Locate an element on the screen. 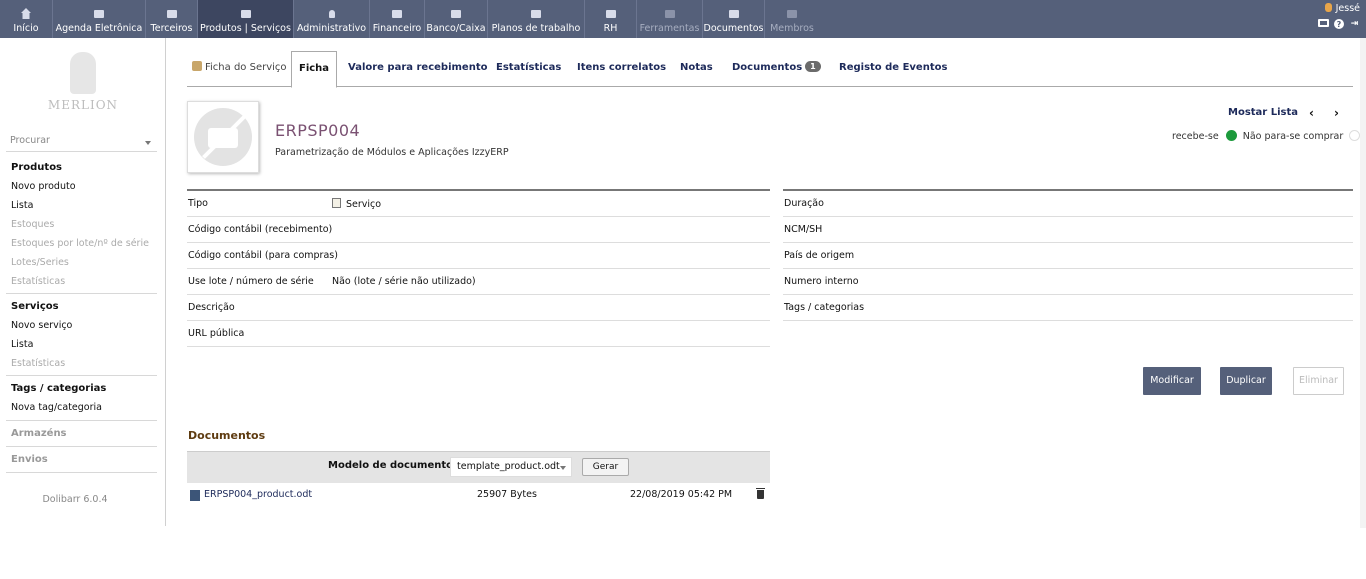 The width and height of the screenshot is (1366, 579). tab-ficha: Ficha is located at coordinates (314, 69).